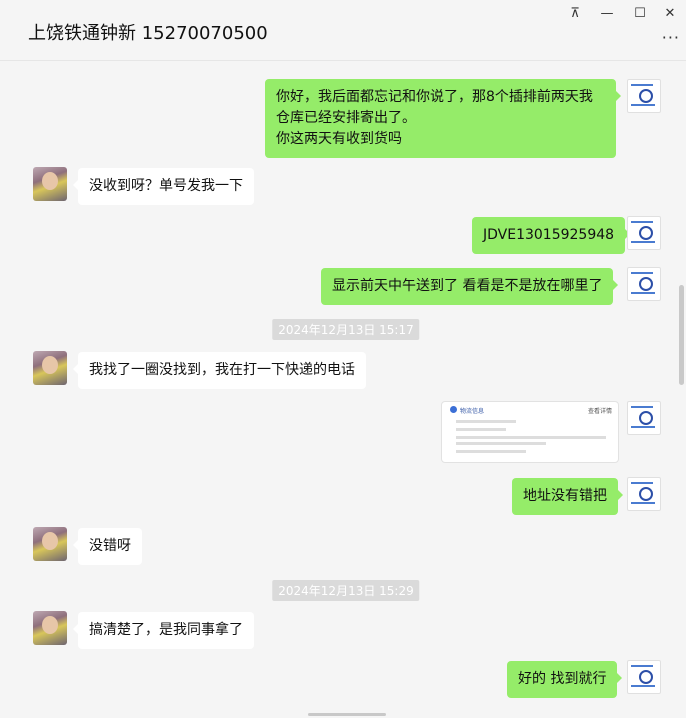 Image resolution: width=686 pixels, height=718 pixels. I want to click on timestamp: 2024年12月13日 15:29, so click(346, 590).